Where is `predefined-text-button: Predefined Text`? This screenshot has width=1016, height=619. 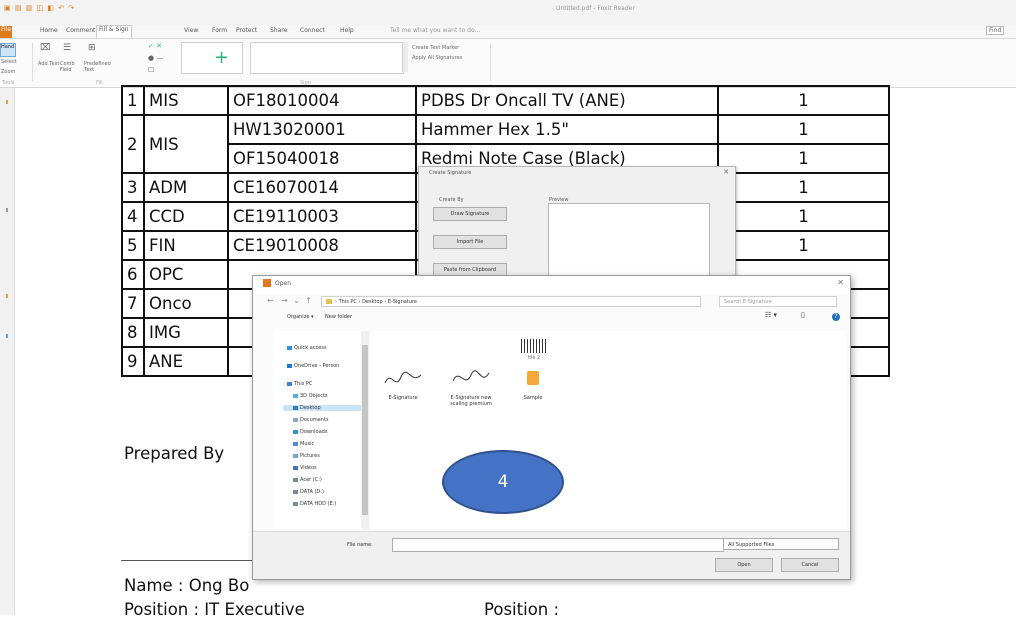 predefined-text-button: Predefined Text is located at coordinates (101, 67).